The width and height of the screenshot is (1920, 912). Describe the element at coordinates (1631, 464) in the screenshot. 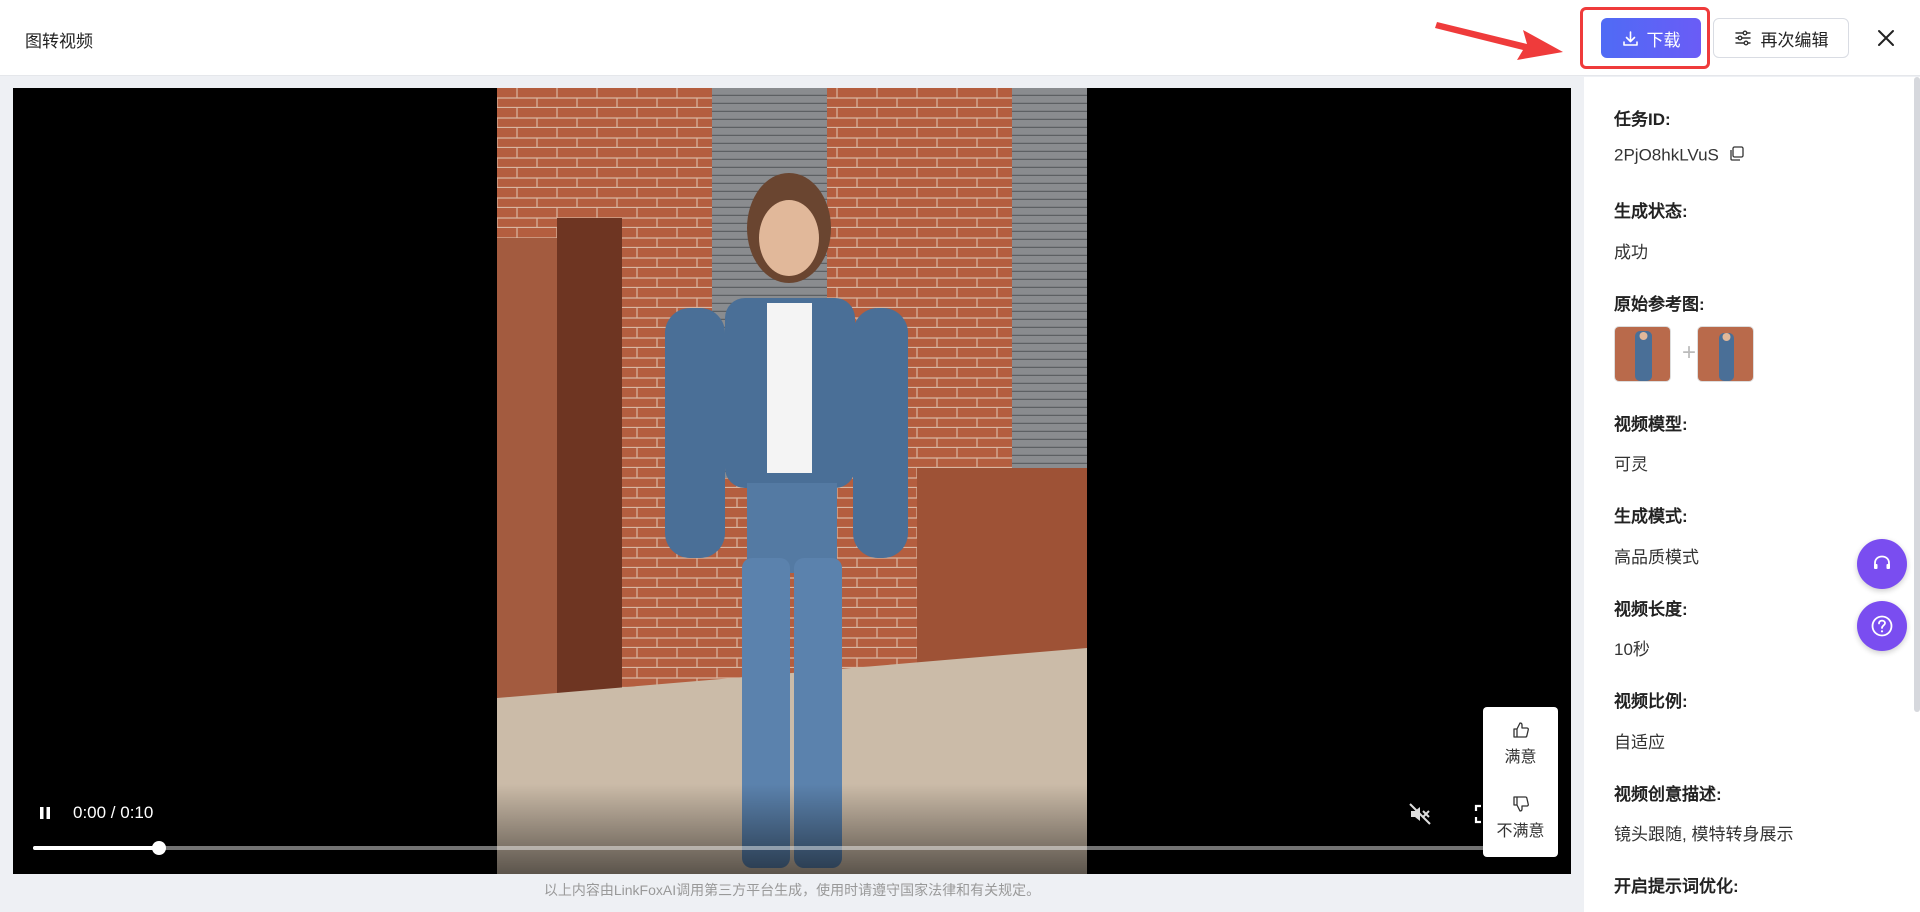

I see `model-value: 可灵` at that location.